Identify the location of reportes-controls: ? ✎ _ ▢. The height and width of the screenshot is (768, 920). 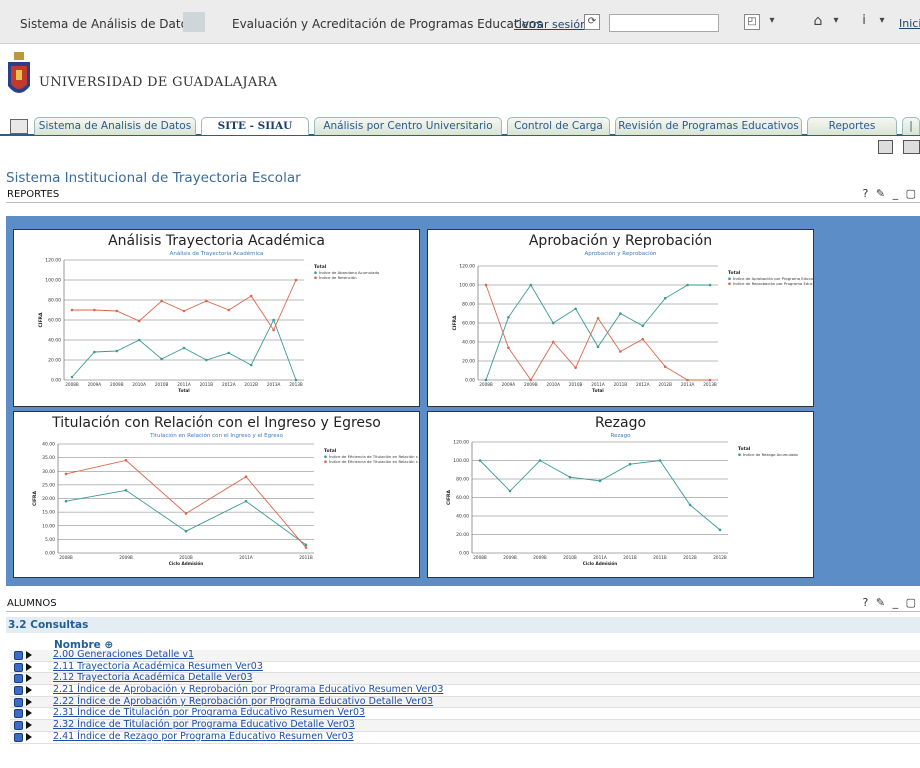
(890, 193).